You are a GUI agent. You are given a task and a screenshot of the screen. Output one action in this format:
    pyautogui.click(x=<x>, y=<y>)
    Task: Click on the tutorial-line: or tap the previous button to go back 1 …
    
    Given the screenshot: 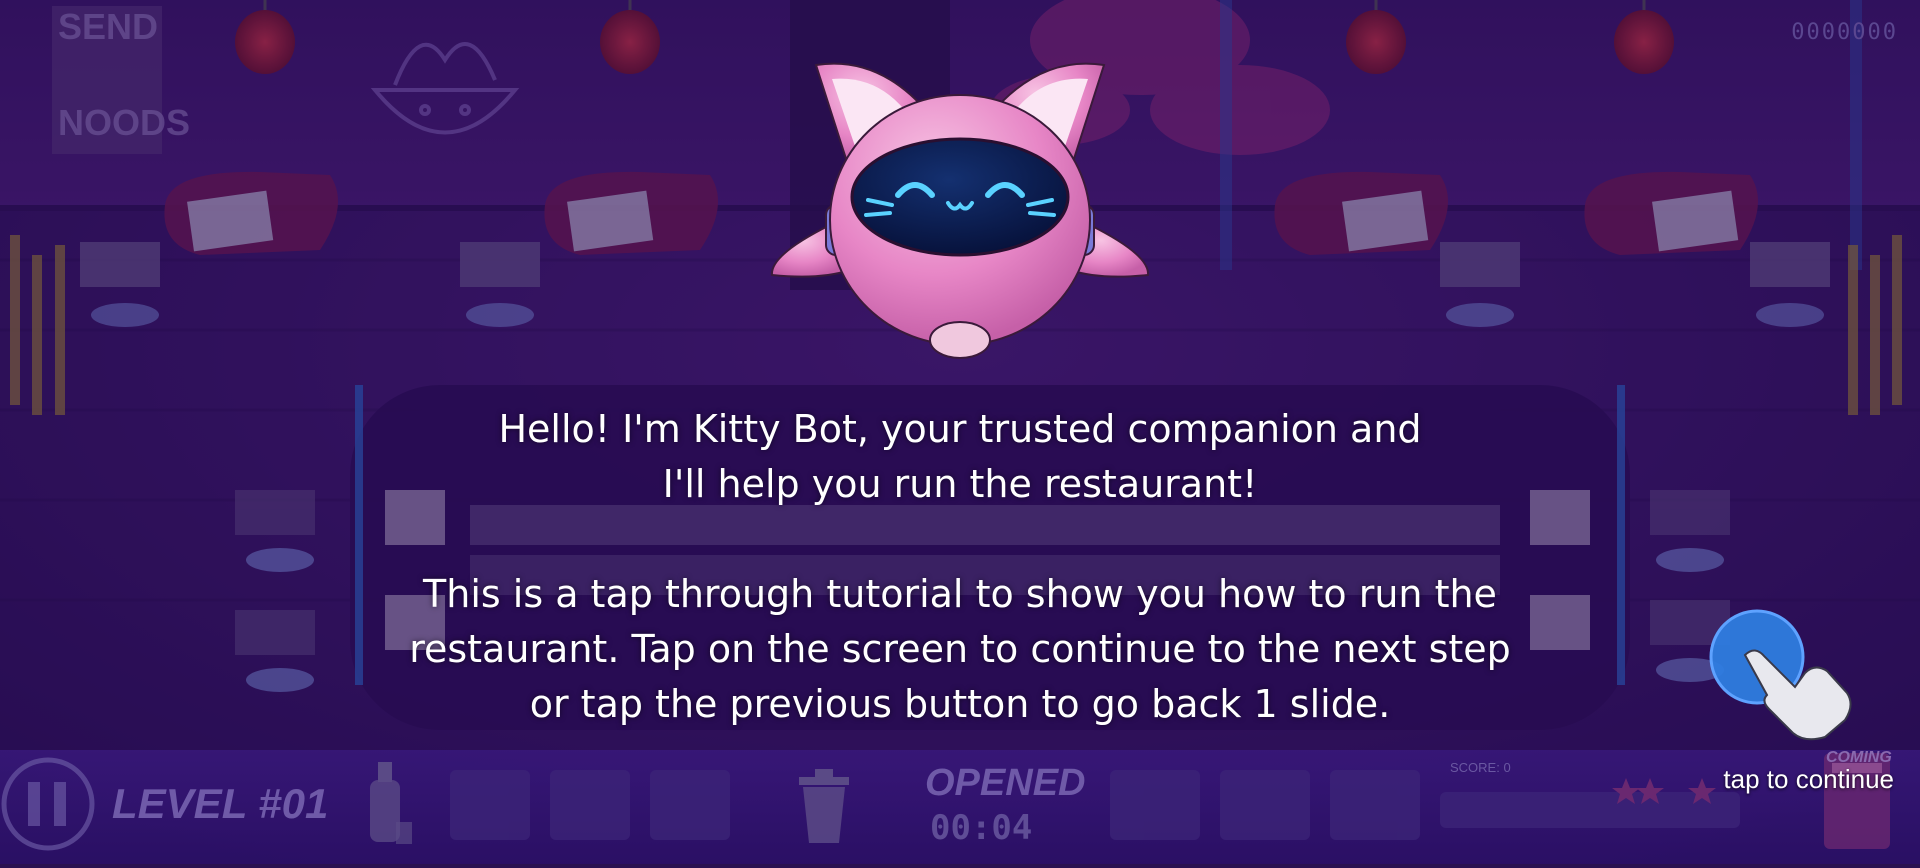 What is the action you would take?
    pyautogui.click(x=960, y=704)
    